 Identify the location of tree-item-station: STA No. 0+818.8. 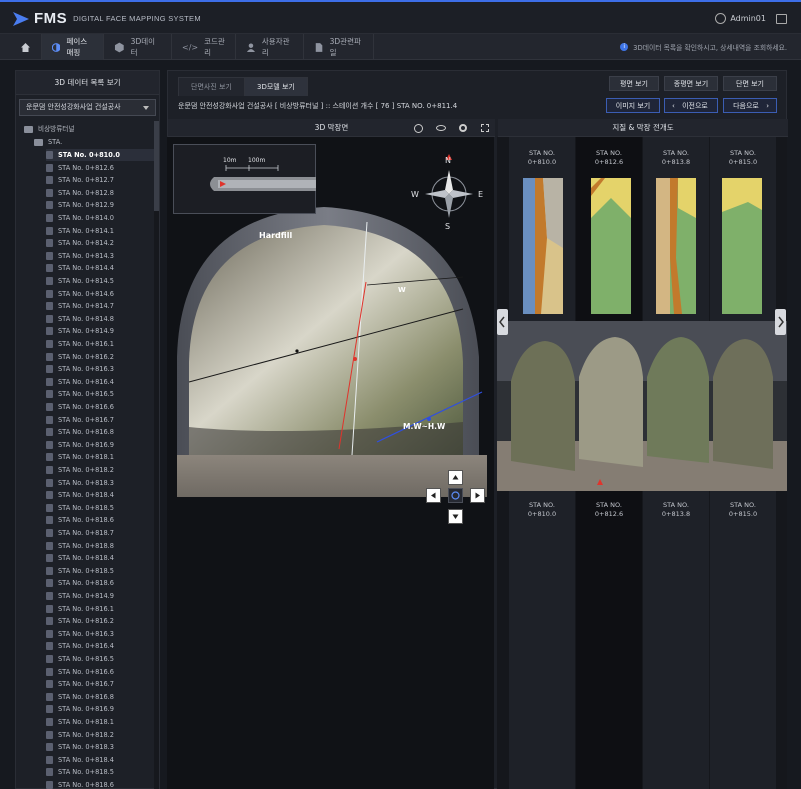
(100, 546).